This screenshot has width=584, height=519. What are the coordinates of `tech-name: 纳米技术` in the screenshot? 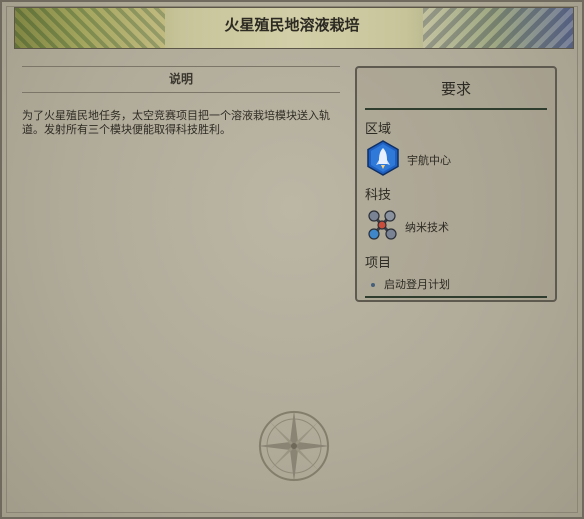 It's located at (427, 227).